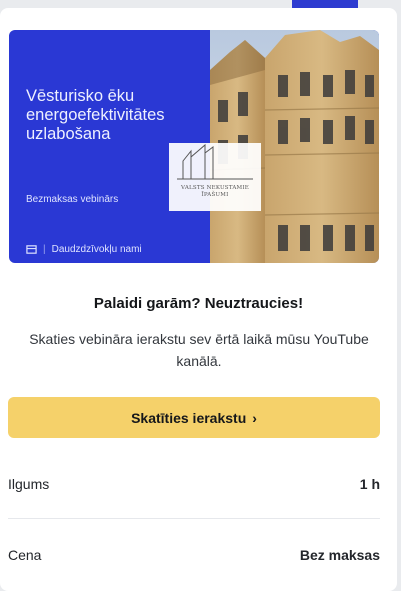 This screenshot has width=401, height=591. What do you see at coordinates (254, 417) in the screenshot?
I see `chevron-right-icon: ›` at bounding box center [254, 417].